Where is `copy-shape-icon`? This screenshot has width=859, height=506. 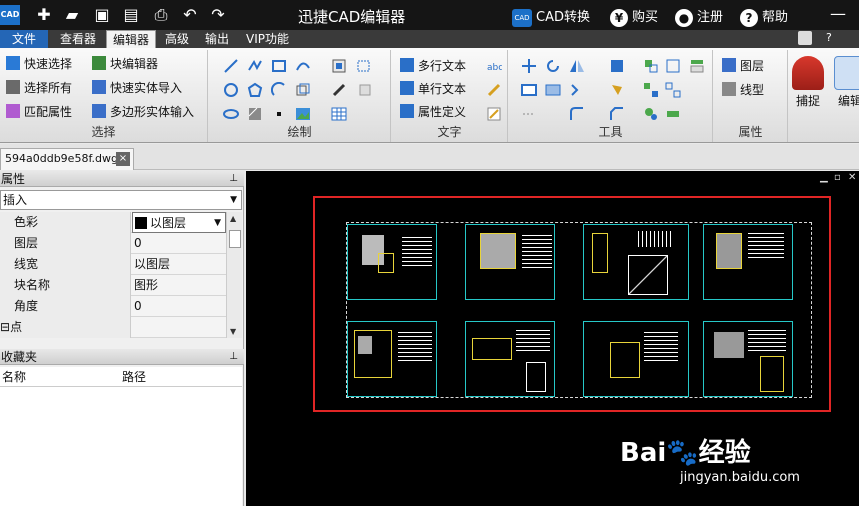
copy-shape-icon is located at coordinates (303, 90).